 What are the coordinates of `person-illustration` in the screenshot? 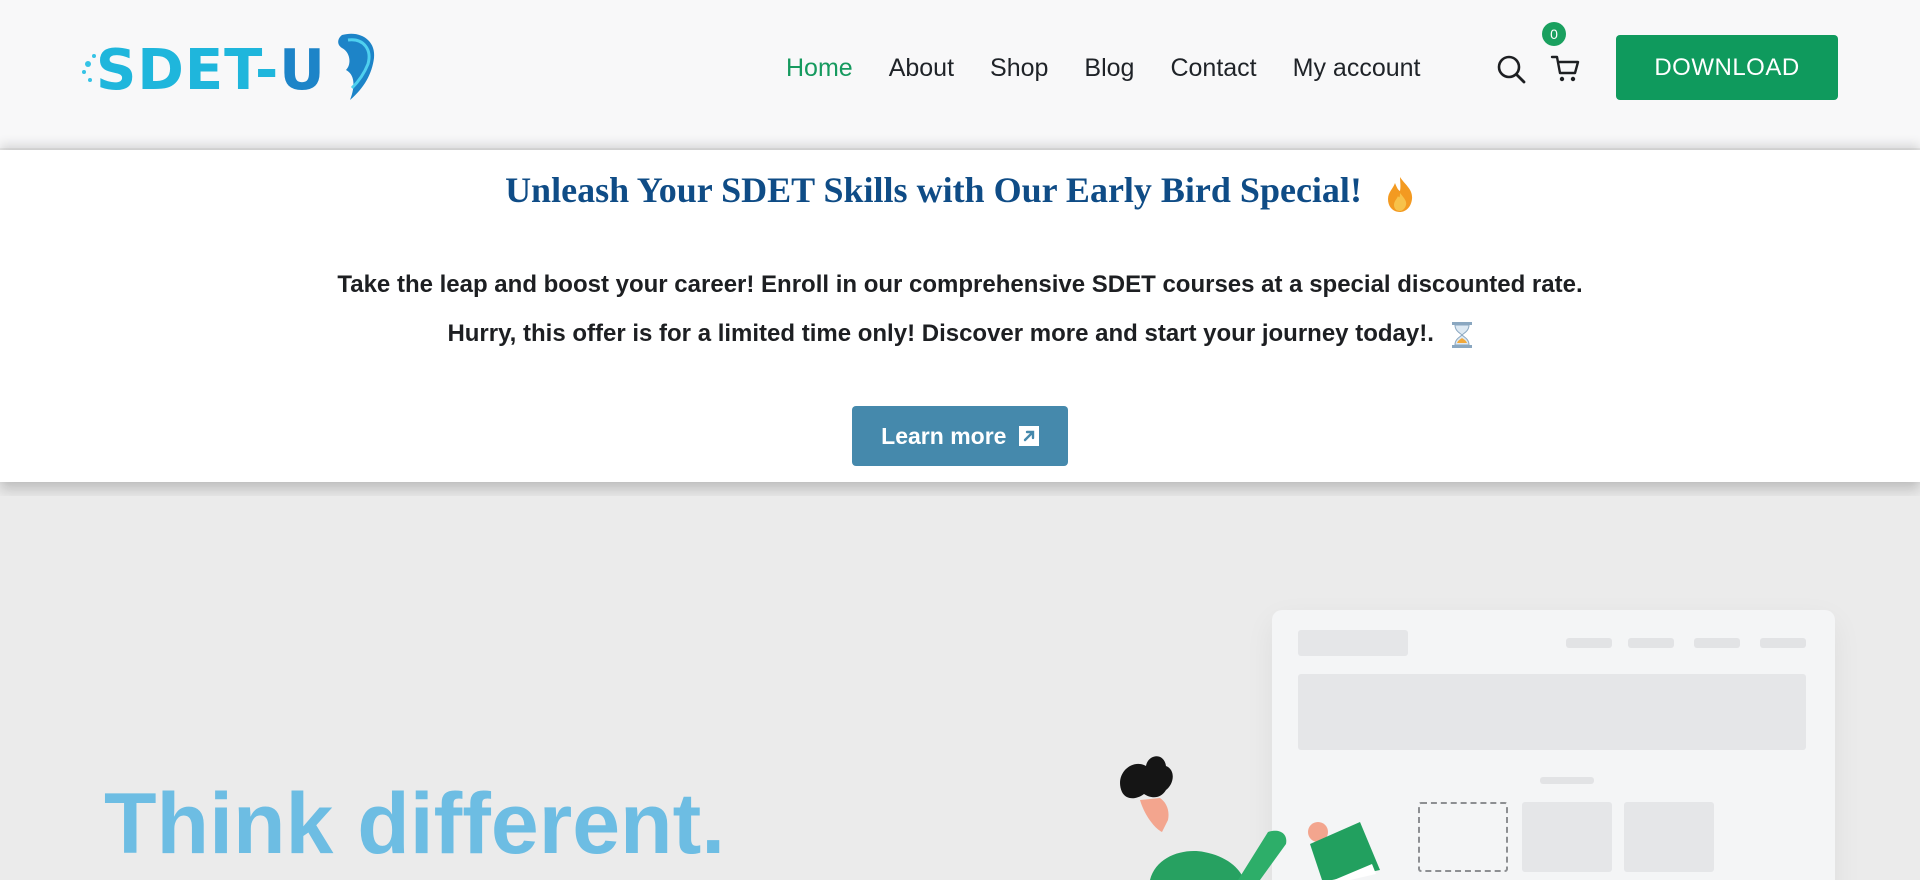 It's located at (1250, 818).